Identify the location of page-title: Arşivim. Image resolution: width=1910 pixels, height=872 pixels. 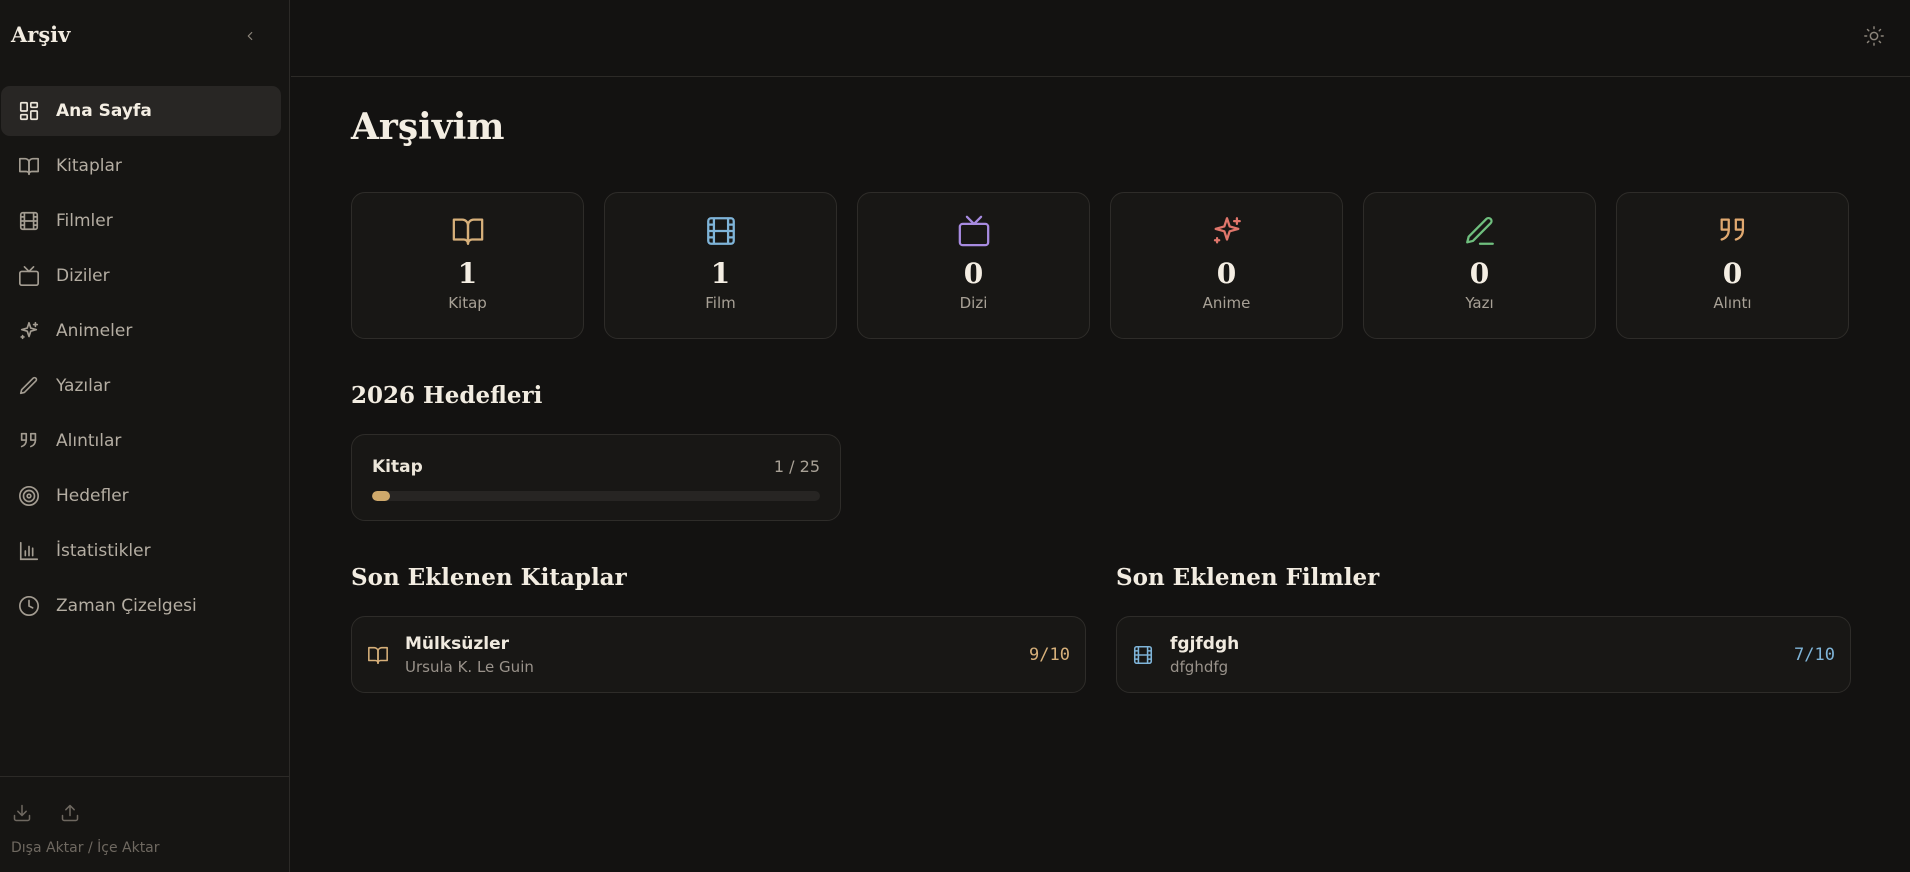
(428, 127).